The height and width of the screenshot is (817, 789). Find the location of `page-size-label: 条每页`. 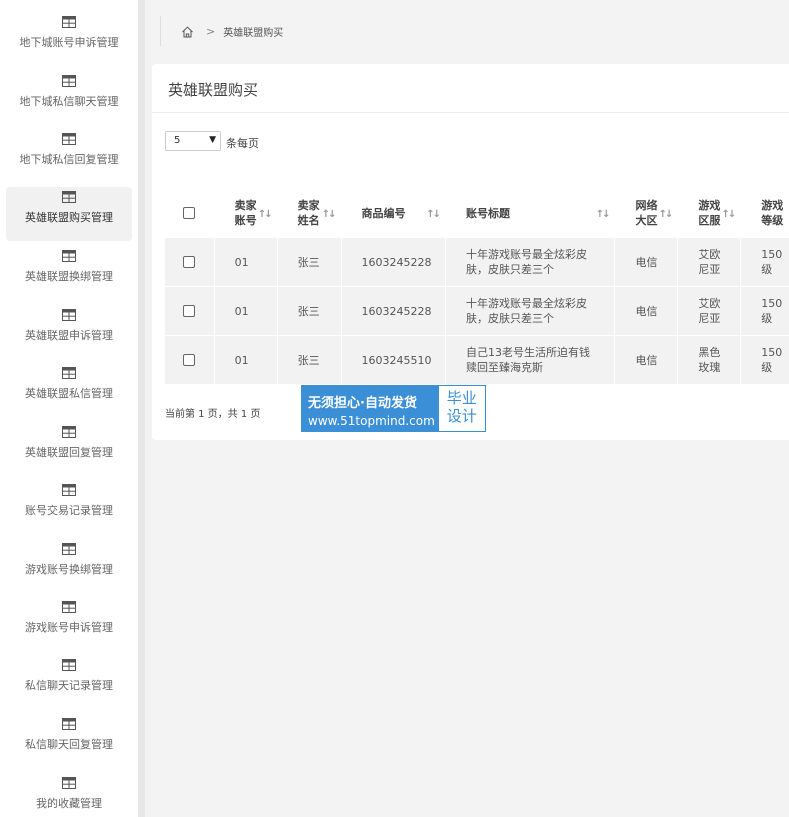

page-size-label: 条每页 is located at coordinates (242, 143).